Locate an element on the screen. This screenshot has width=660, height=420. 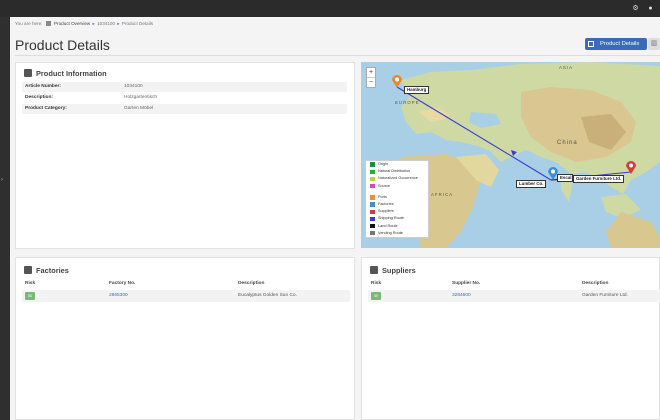
info-label: Product Category: is located at coordinates (46, 108).